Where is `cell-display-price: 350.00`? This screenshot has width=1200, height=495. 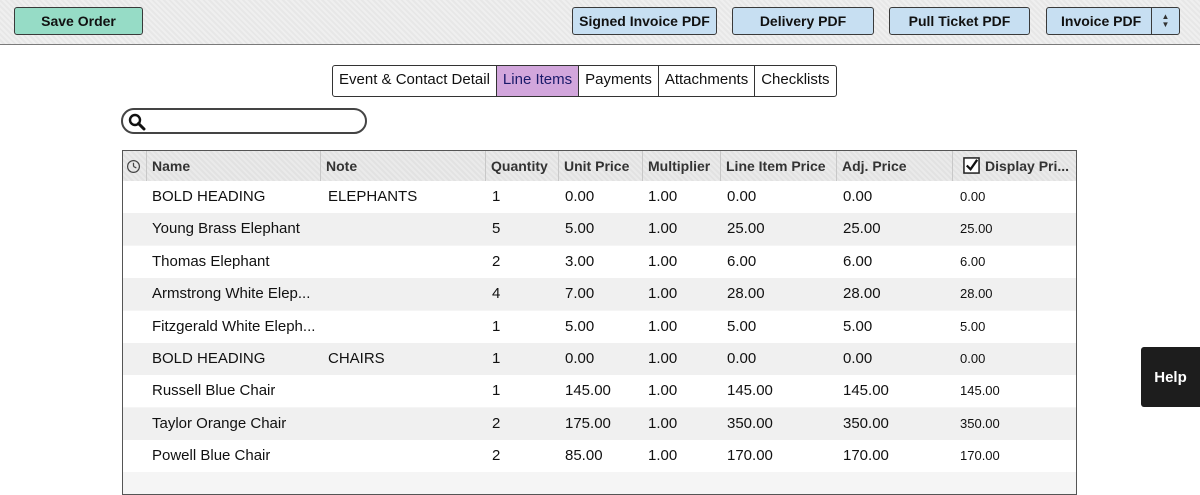 cell-display-price: 350.00 is located at coordinates (980, 424).